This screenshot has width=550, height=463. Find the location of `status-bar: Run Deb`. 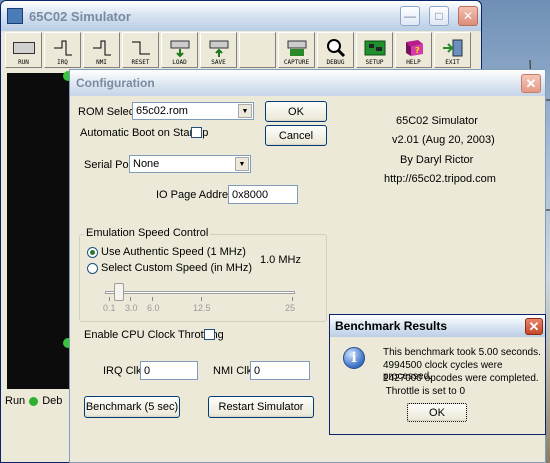

status-bar: Run Deb is located at coordinates (38, 401).